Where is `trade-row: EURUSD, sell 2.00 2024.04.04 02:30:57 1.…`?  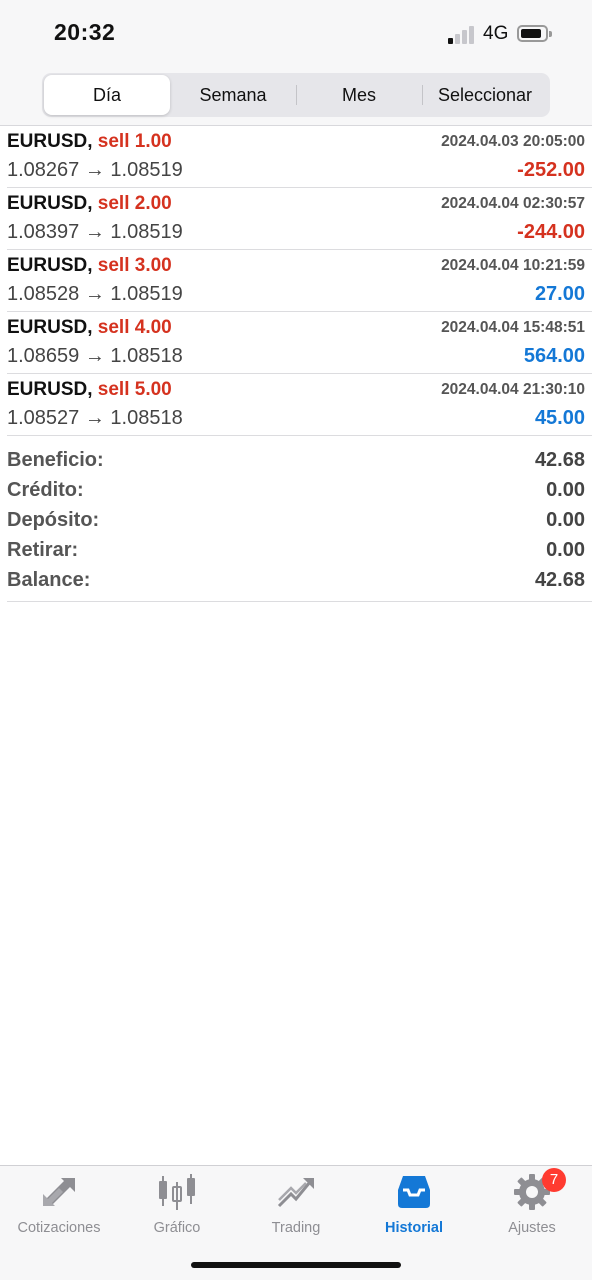
trade-row: EURUSD, sell 2.00 2024.04.04 02:30:57 1.… is located at coordinates (299, 219).